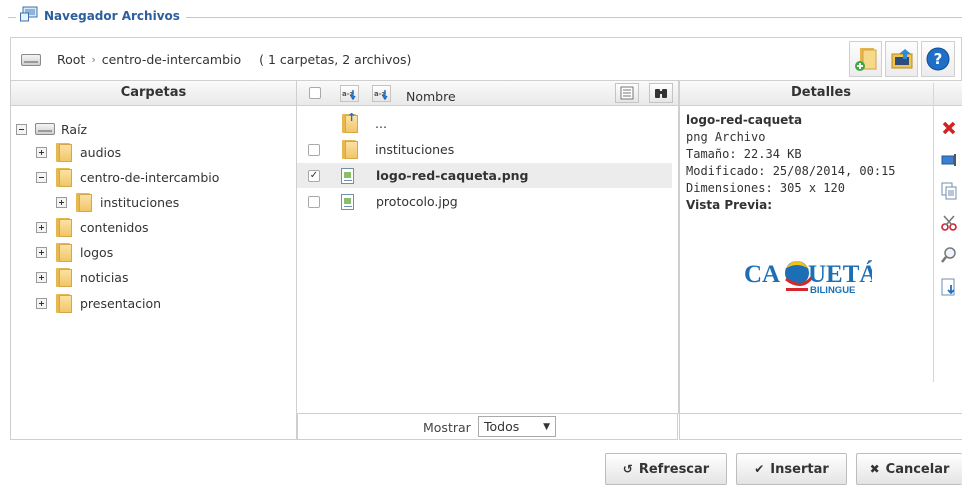  What do you see at coordinates (153, 93) in the screenshot?
I see `folders-panel-title: Carpetas` at bounding box center [153, 93].